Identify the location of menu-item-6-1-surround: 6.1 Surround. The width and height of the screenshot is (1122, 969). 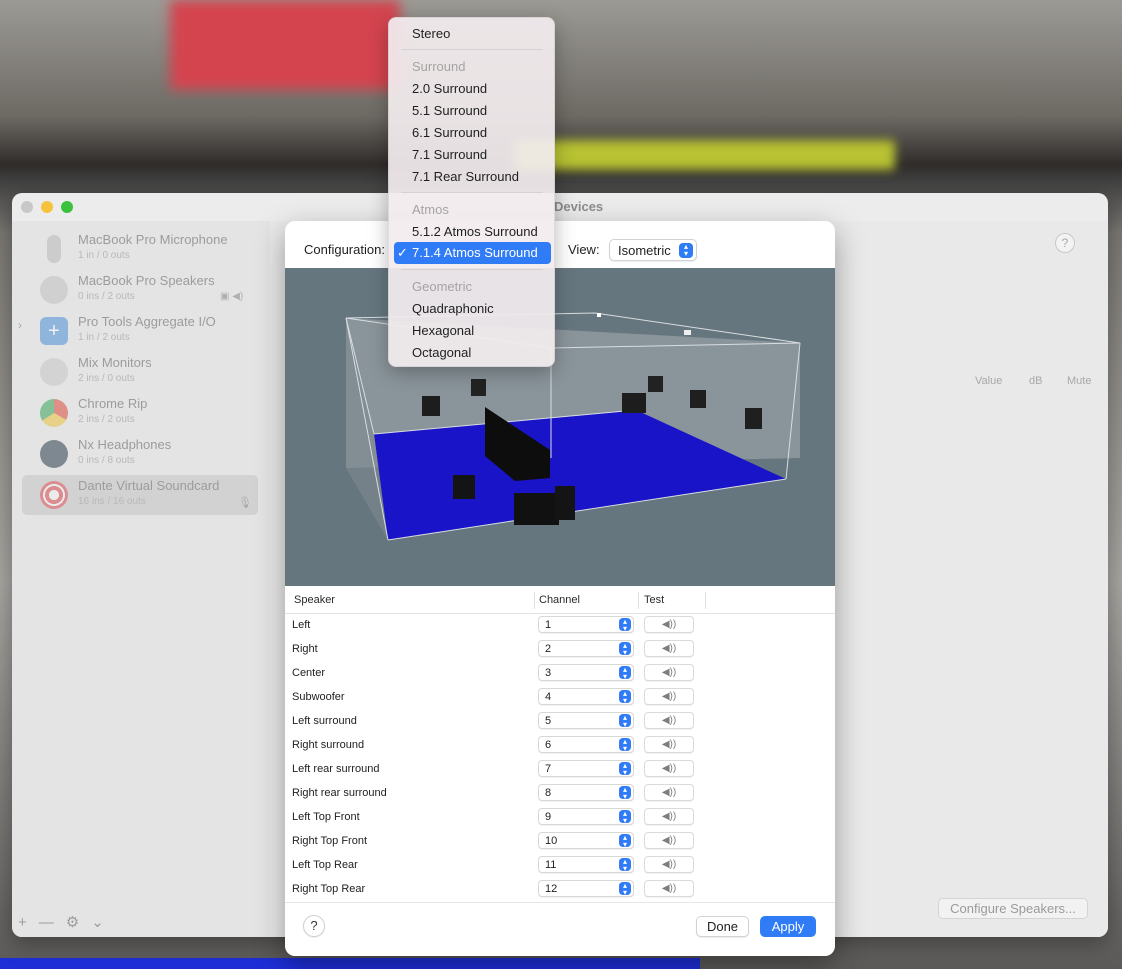
(449, 132).